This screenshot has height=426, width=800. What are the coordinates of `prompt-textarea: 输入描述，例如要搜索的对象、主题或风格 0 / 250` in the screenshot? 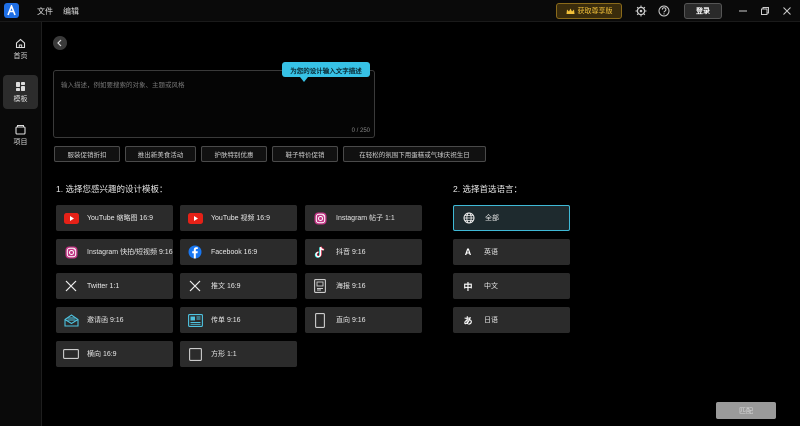 It's located at (214, 104).